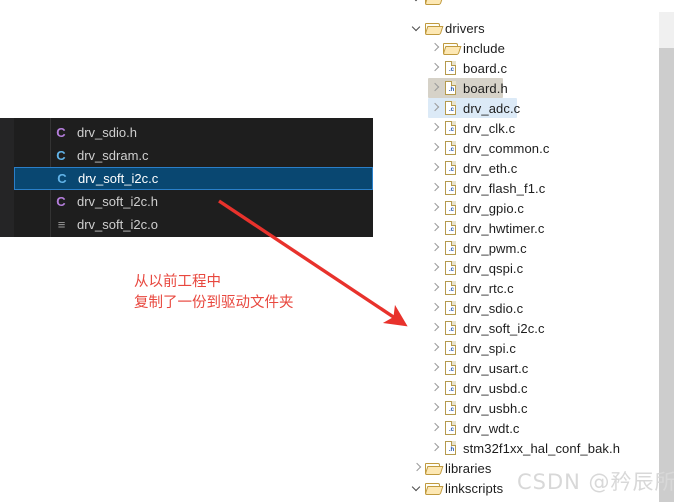 The width and height of the screenshot is (674, 502). I want to click on dark-file-row: Cdrv_soft_i2c.h, so click(212, 201).